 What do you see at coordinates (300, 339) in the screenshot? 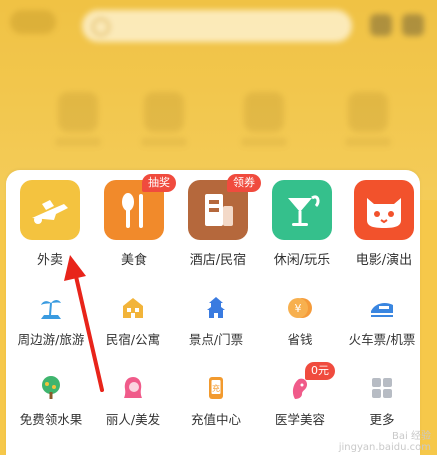
I see `save-money-label: 省钱` at bounding box center [300, 339].